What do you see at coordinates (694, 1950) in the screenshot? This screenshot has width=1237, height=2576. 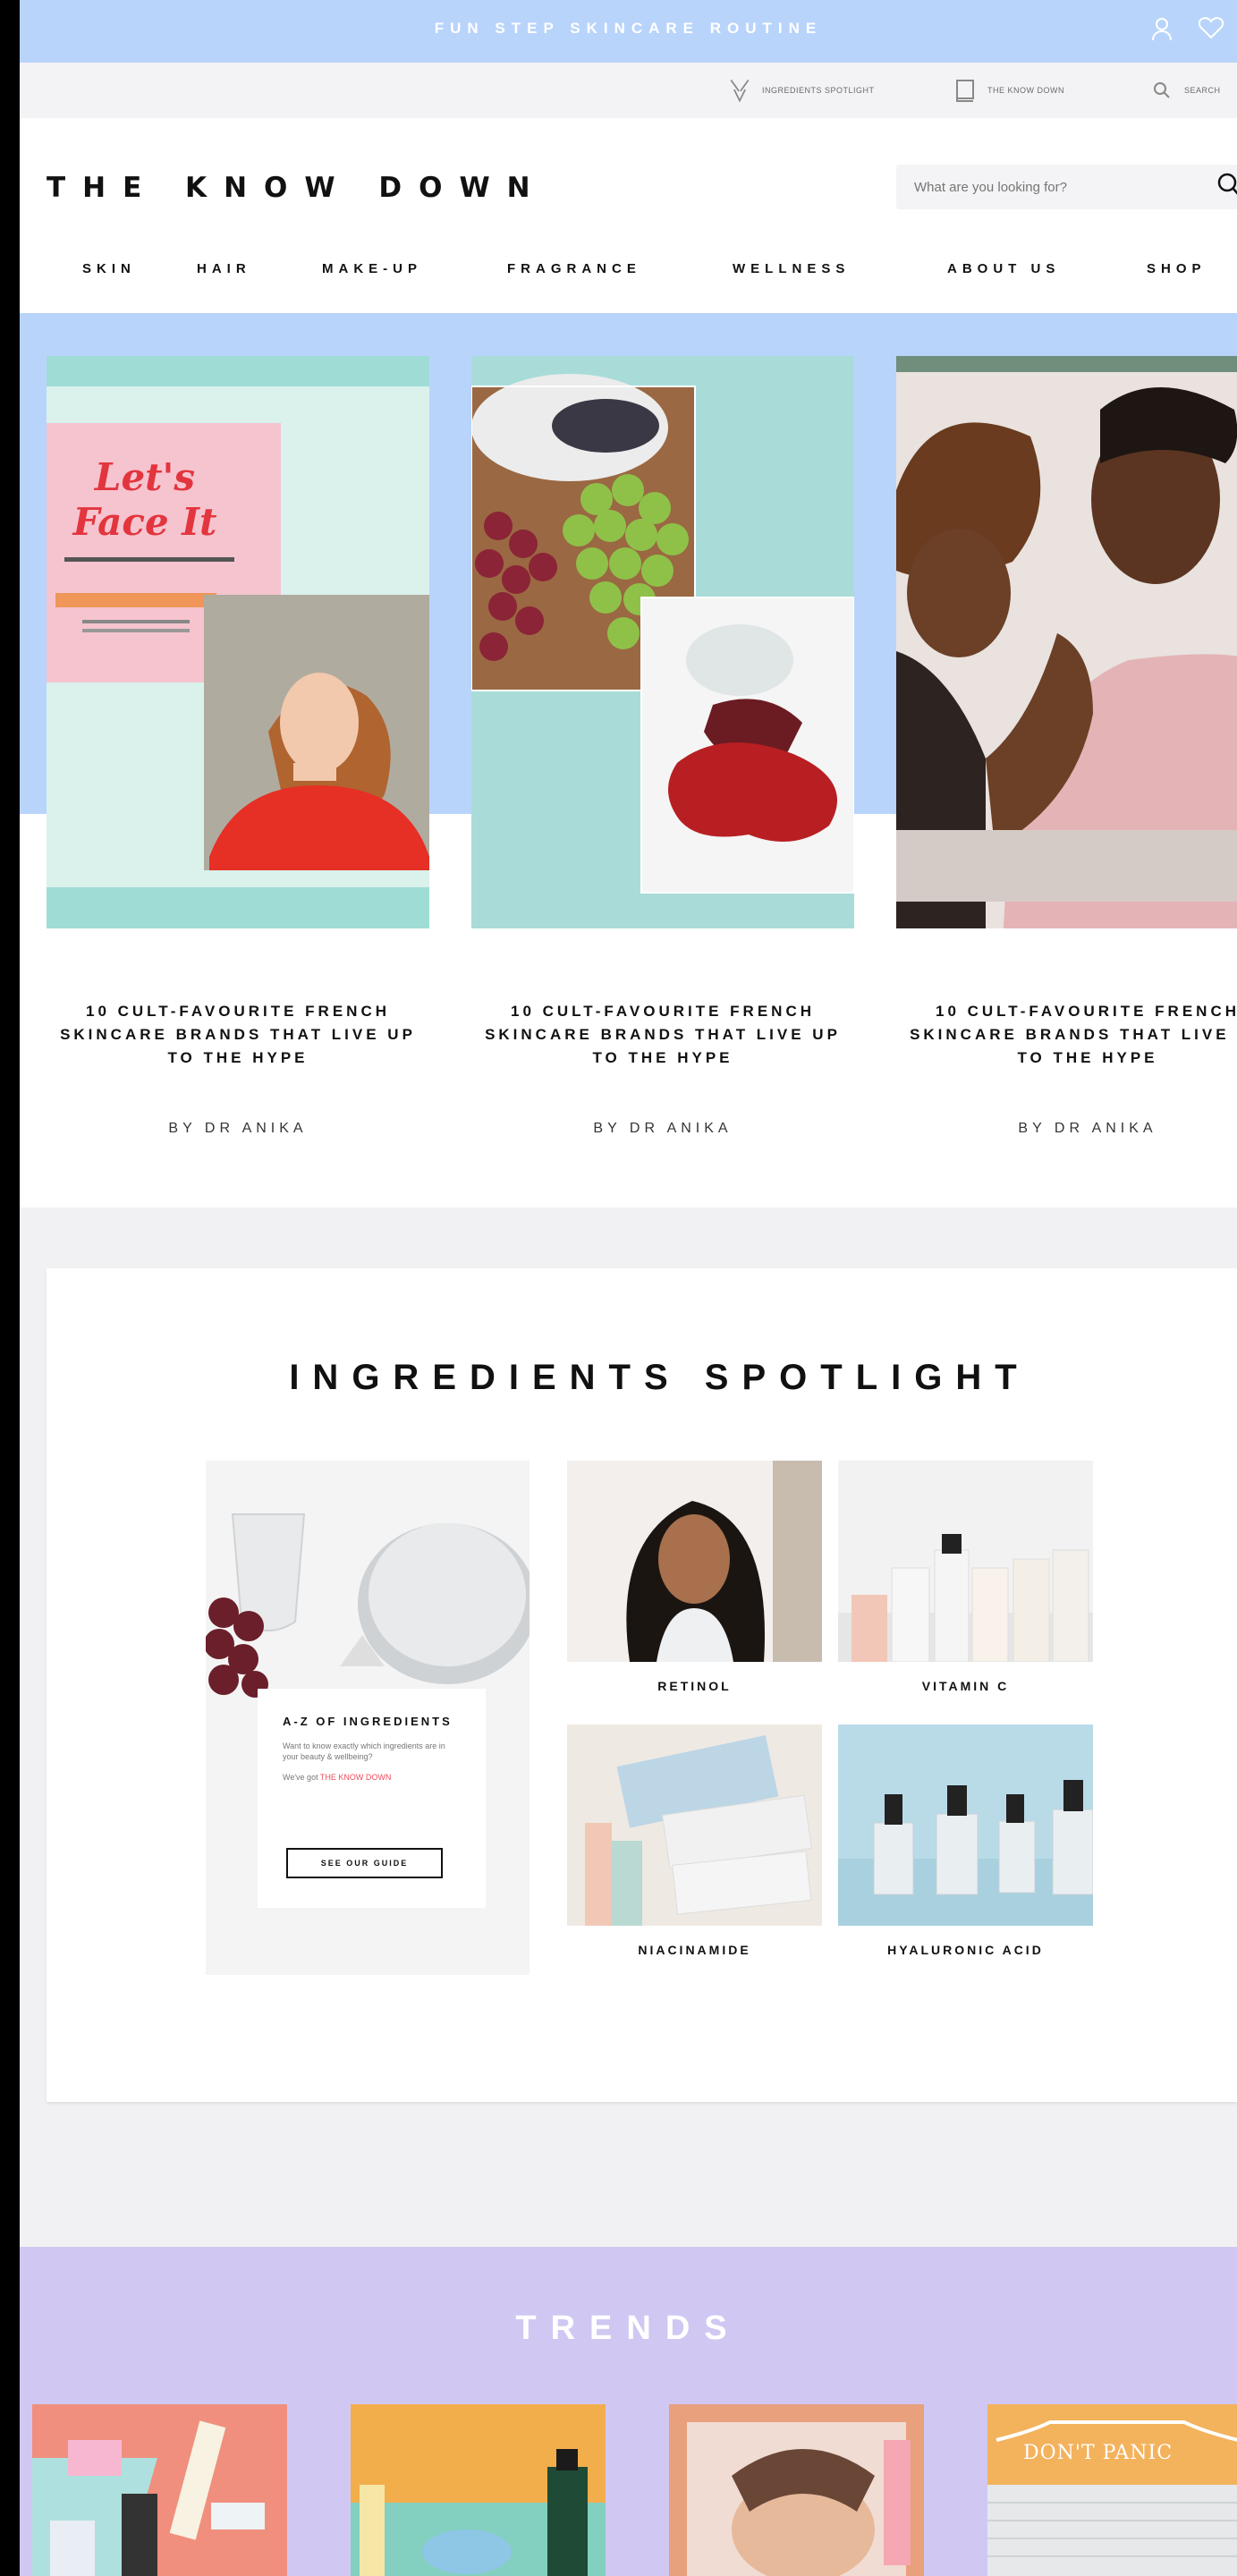 I see `ingredient-label: NIACINAMIDE` at bounding box center [694, 1950].